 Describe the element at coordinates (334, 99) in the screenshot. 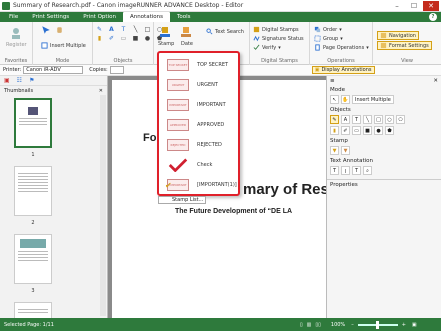

I see `select-tool-icon: ↖` at that location.